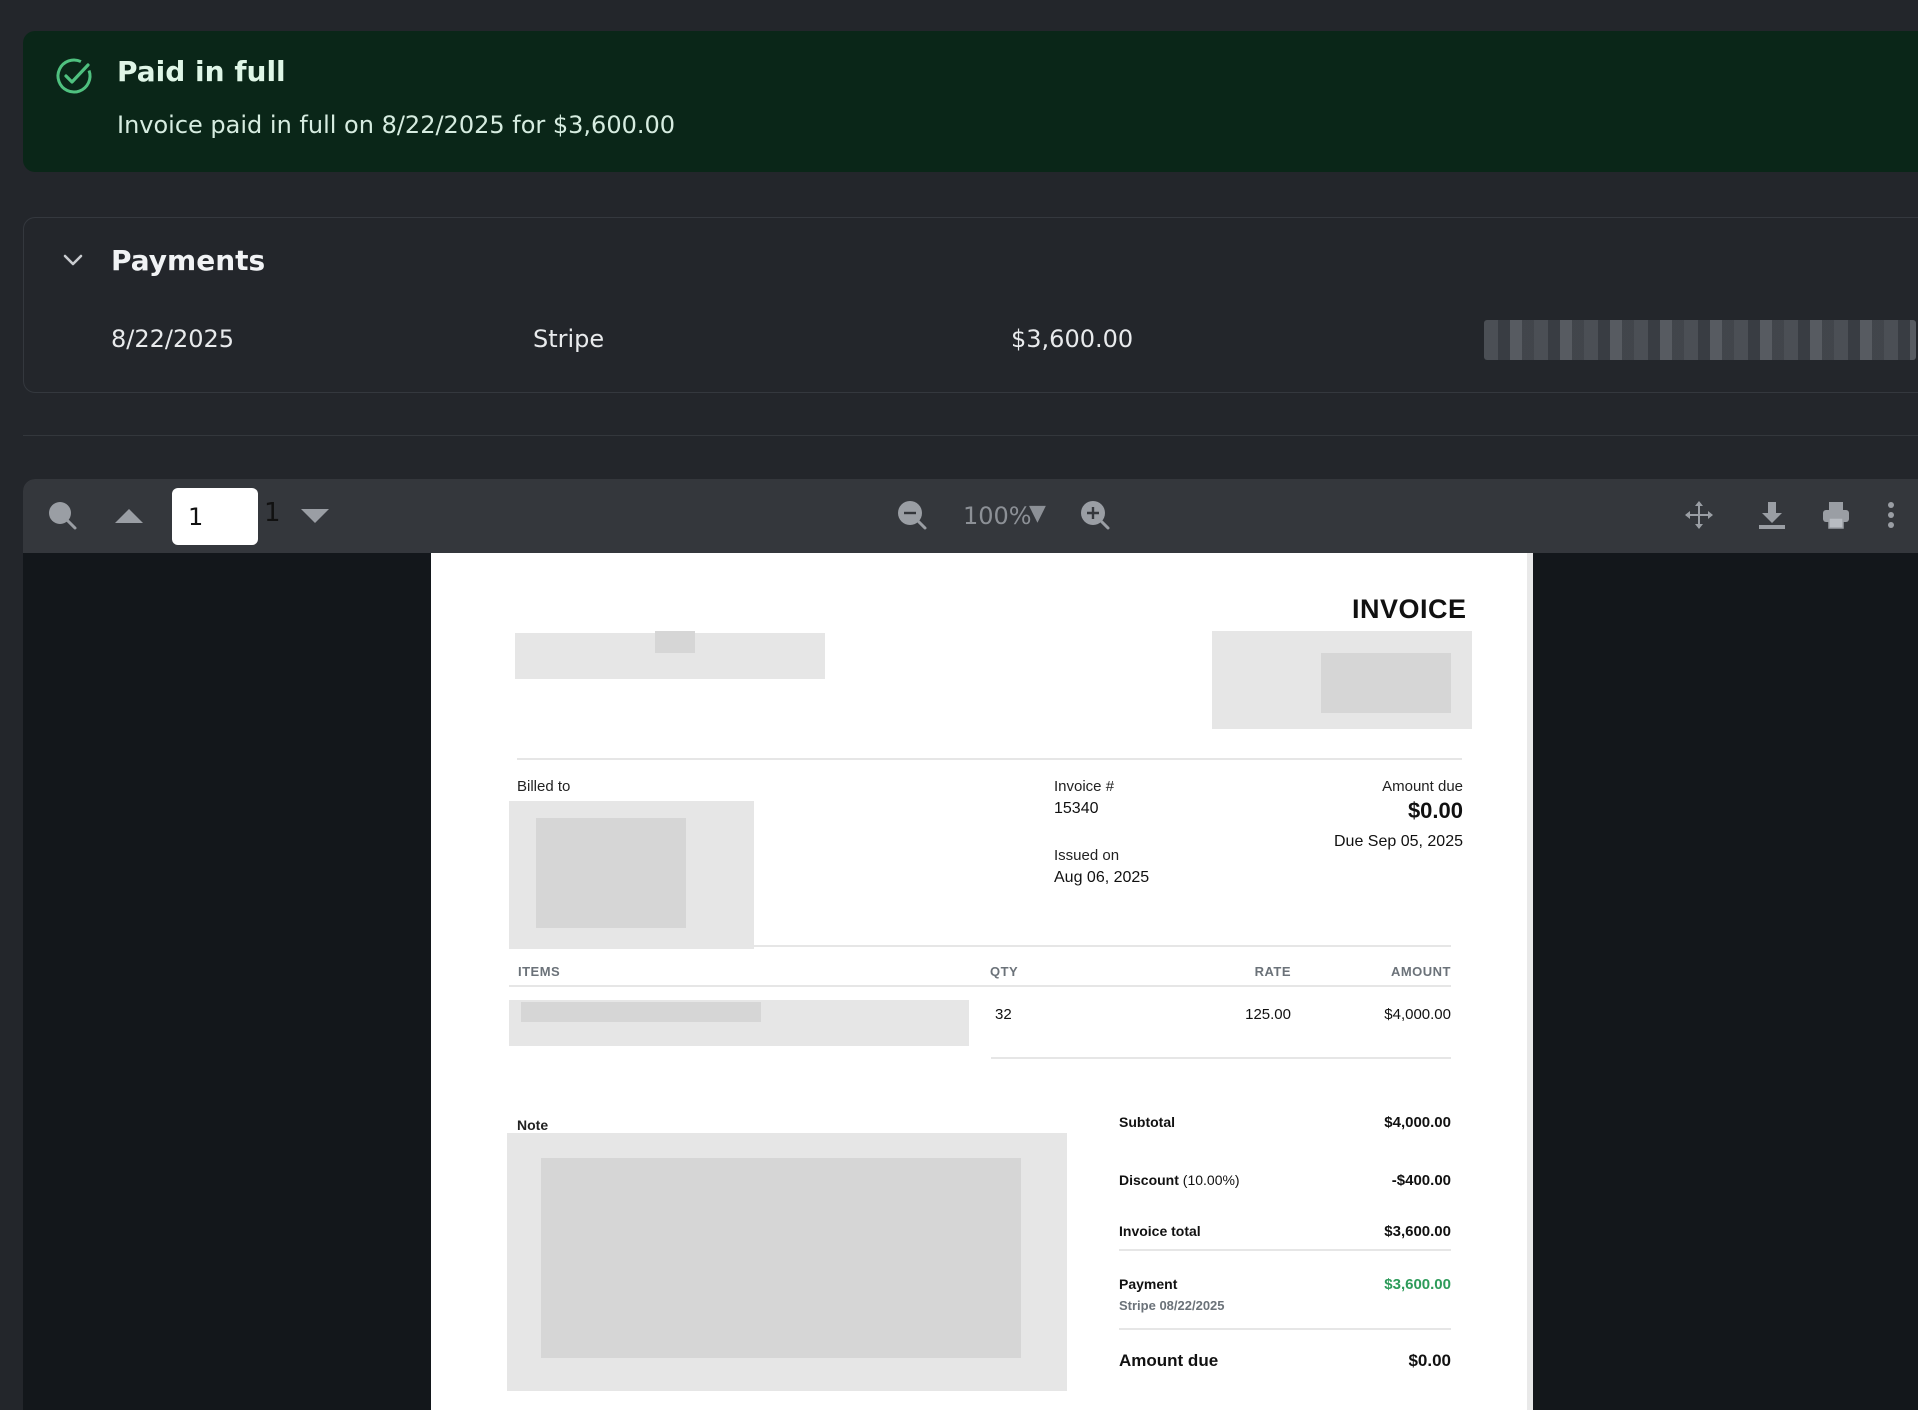 The width and height of the screenshot is (1918, 1410). What do you see at coordinates (1417, 1014) in the screenshot?
I see `item-amount: $4,000.00` at bounding box center [1417, 1014].